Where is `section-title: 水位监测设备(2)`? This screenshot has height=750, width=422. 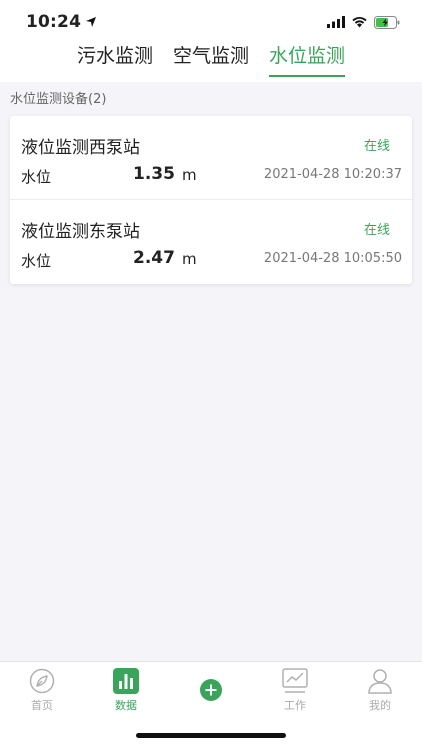
section-title: 水位监测设备(2) is located at coordinates (58, 99).